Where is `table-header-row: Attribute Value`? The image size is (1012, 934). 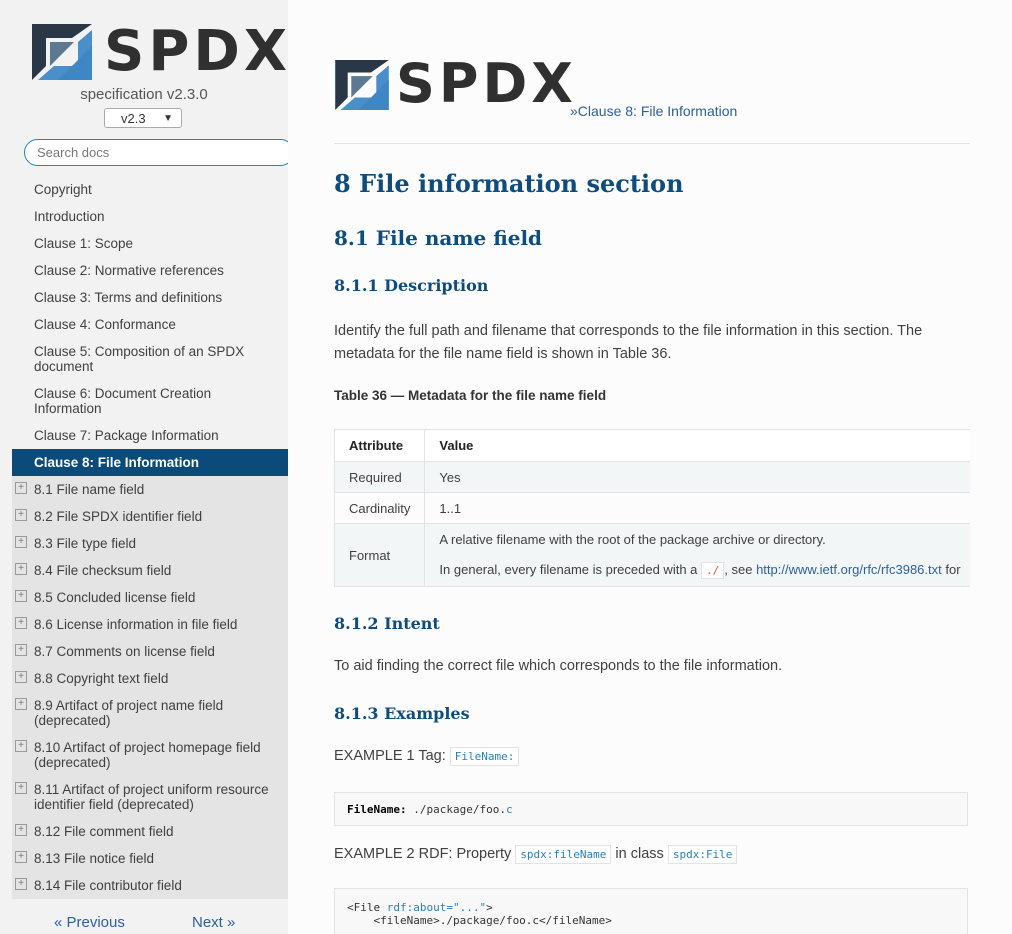 table-header-row: Attribute Value is located at coordinates (652, 445).